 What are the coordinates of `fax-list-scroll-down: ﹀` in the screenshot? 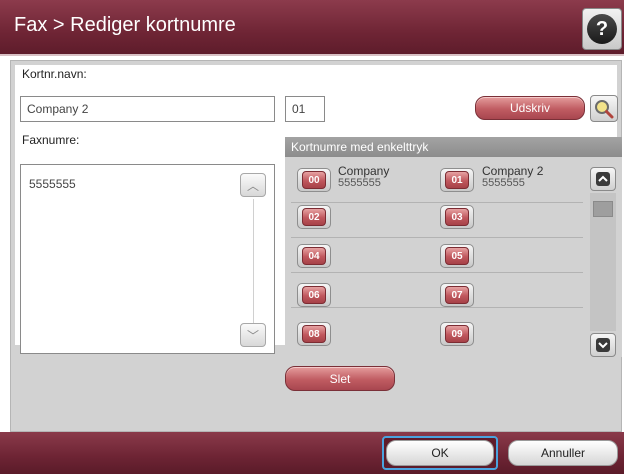 It's located at (253, 335).